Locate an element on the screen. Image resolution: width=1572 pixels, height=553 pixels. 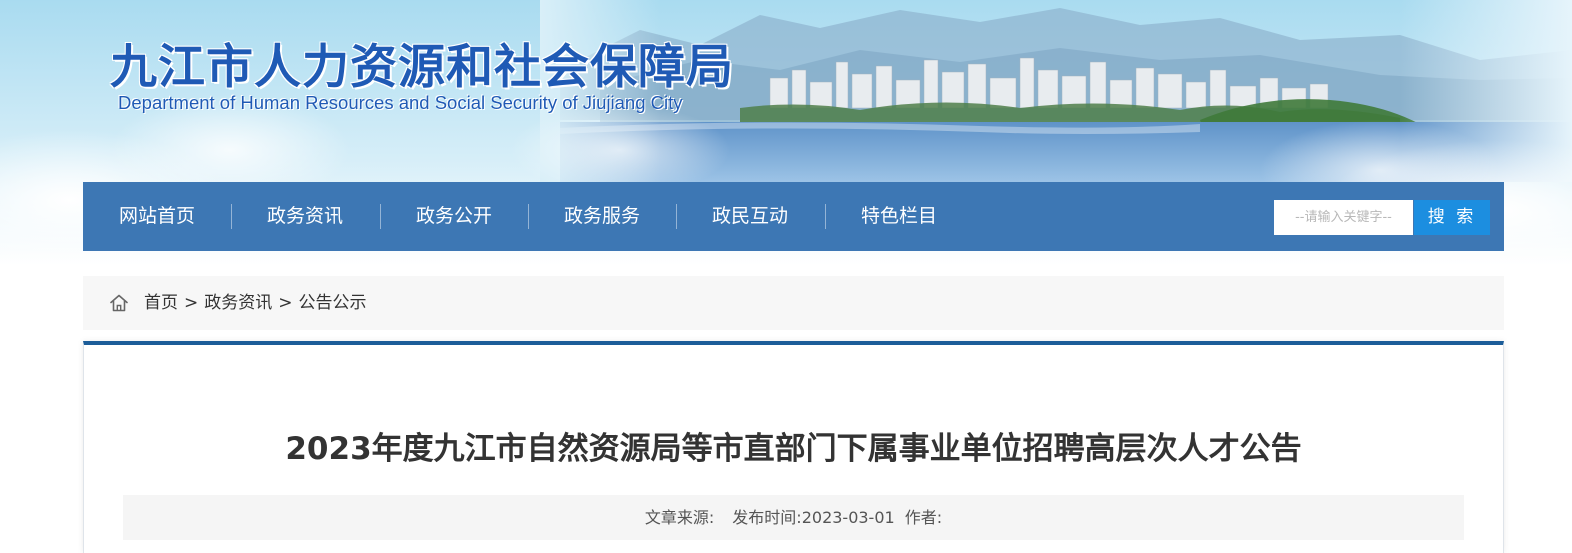
nav-item-featured: 特色栏目 is located at coordinates (899, 216).